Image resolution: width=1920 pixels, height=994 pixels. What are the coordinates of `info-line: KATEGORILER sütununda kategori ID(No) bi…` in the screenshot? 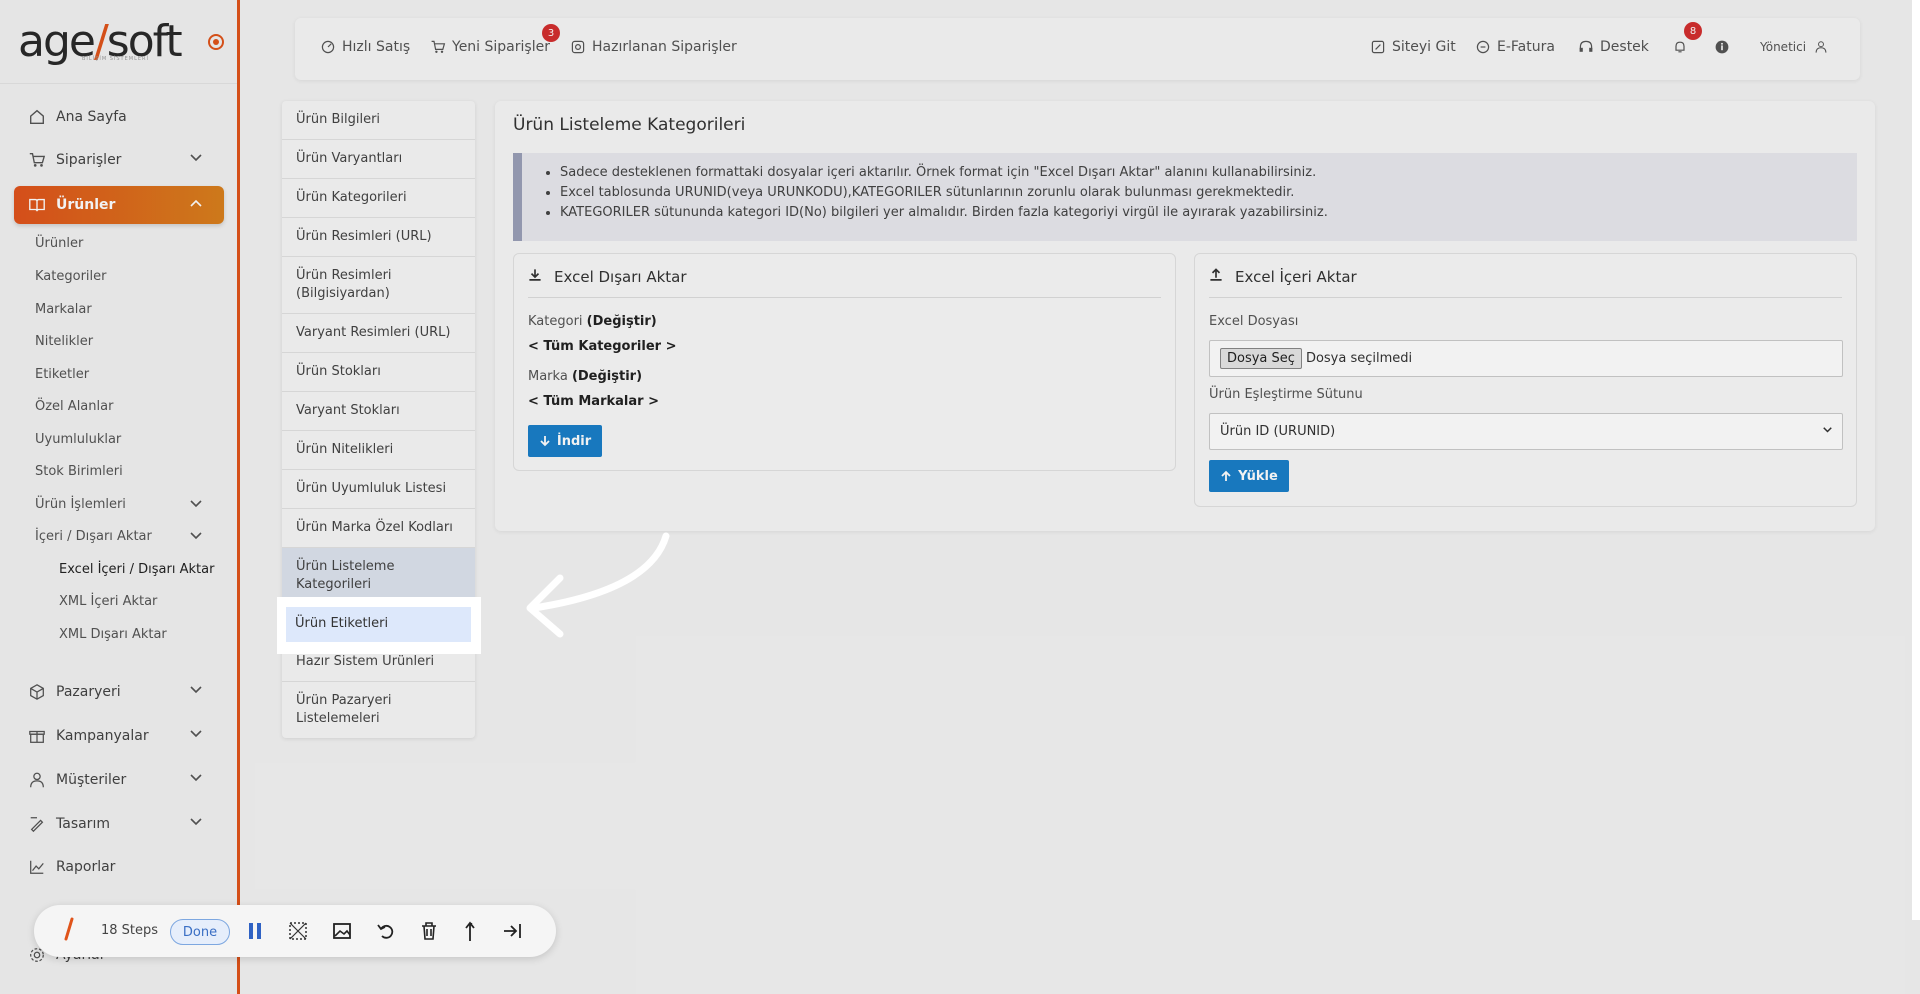 It's located at (1208, 213).